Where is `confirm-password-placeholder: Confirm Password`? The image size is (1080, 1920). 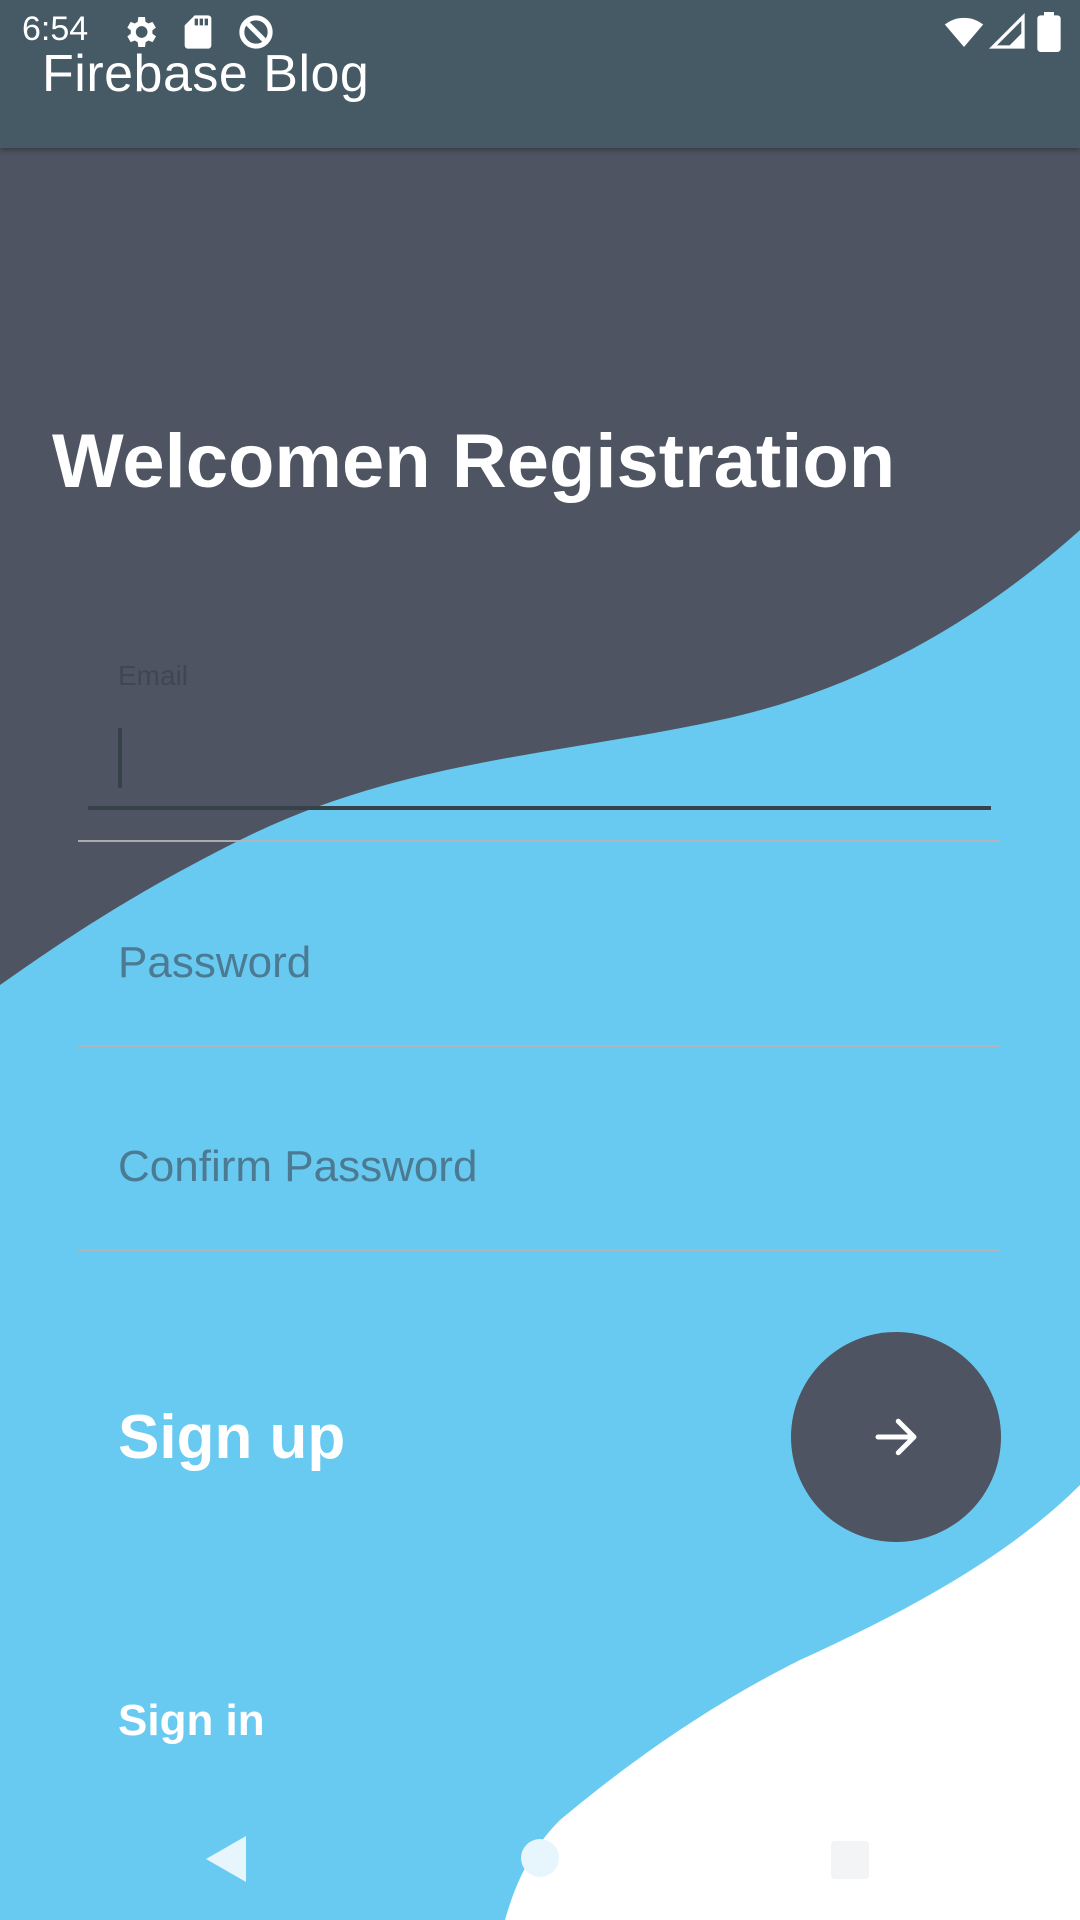 confirm-password-placeholder: Confirm Password is located at coordinates (298, 1166).